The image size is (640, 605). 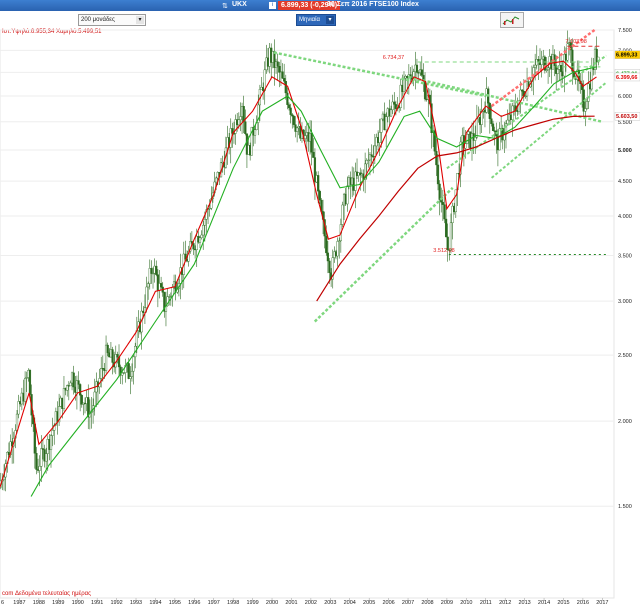 What do you see at coordinates (39, 602) in the screenshot?
I see `x-tick-label: 1988` at bounding box center [39, 602].